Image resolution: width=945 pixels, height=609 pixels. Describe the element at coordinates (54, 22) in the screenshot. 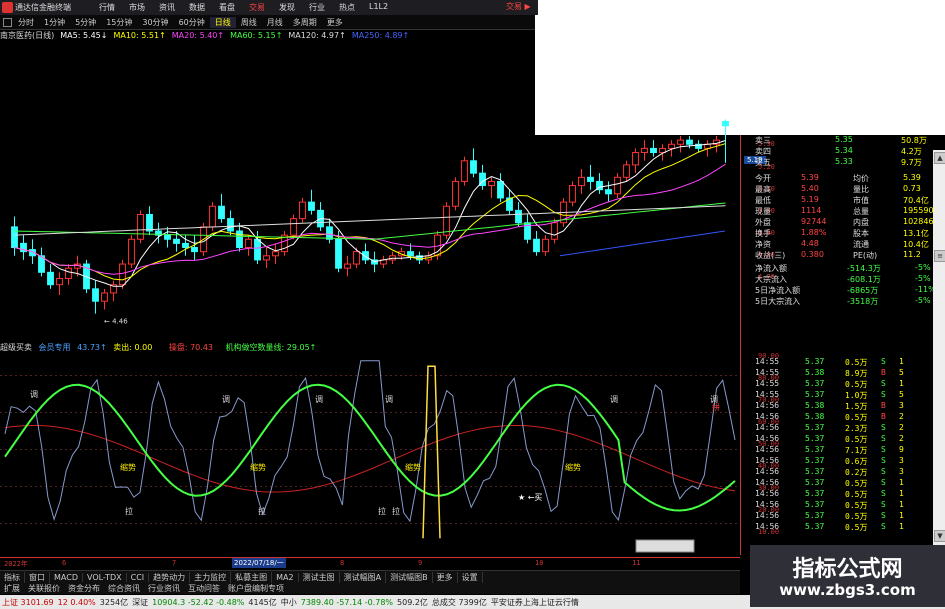

I see `tf-1min: 1分钟` at that location.